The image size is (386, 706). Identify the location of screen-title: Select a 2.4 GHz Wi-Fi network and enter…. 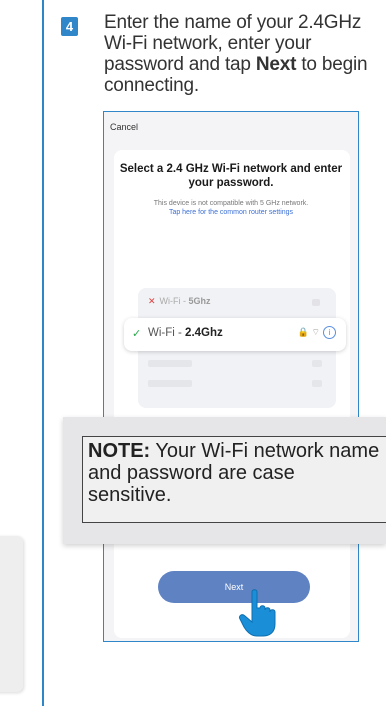
(231, 176).